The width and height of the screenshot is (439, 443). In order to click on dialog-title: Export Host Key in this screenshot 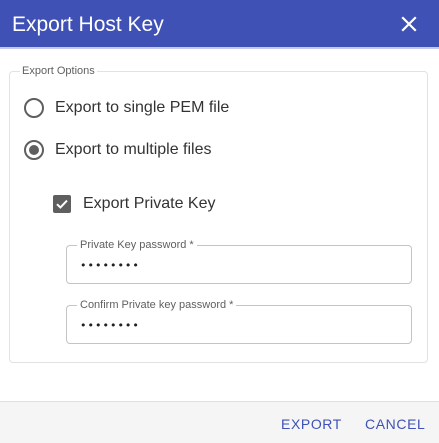, I will do `click(88, 24)`.